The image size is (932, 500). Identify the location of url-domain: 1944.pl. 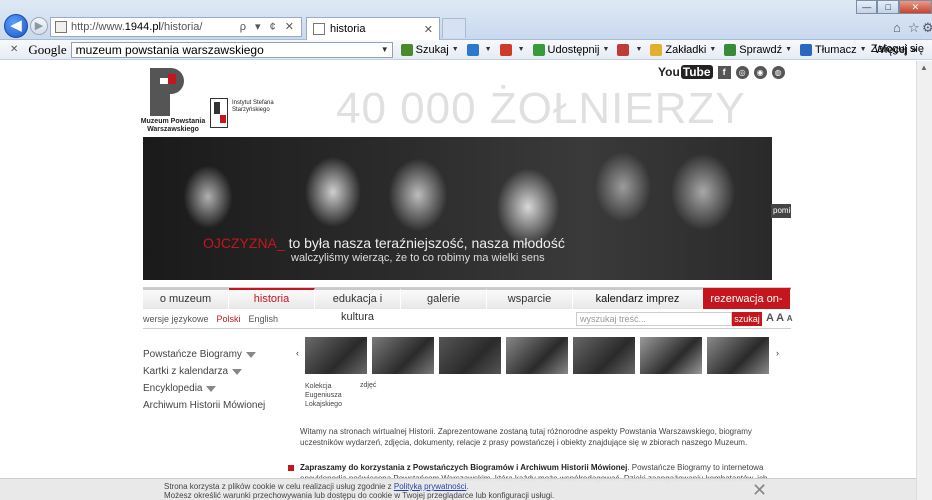
(142, 27).